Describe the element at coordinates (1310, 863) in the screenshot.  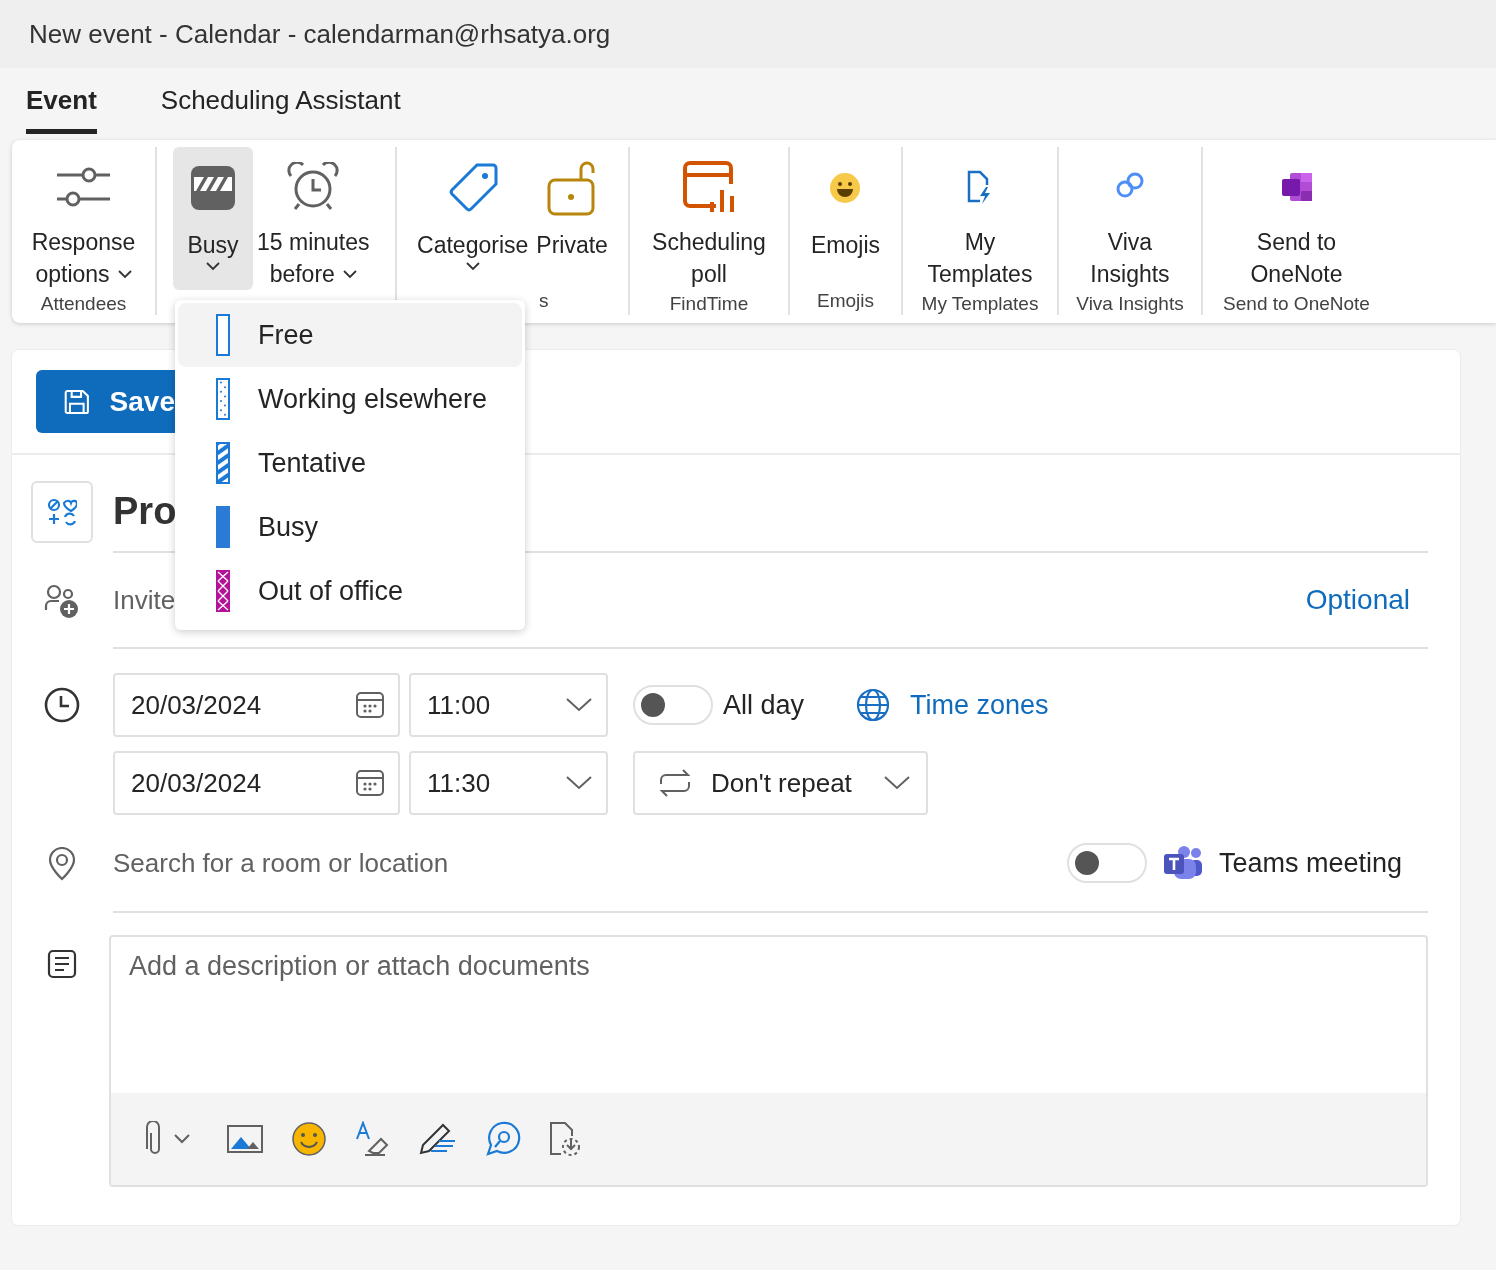
I see `teams-meeting-label: Teams meeting` at that location.